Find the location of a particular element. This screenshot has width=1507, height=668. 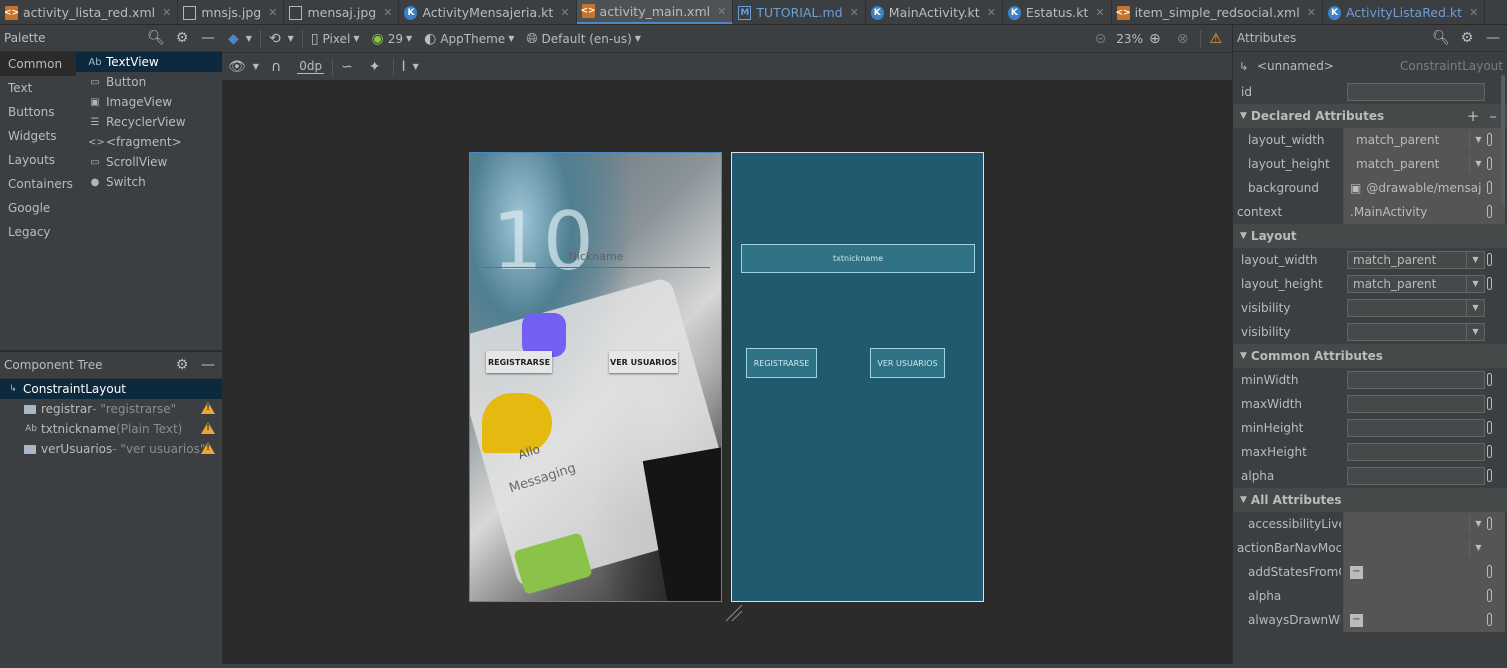

palette-category-common: Common is located at coordinates (38, 64).